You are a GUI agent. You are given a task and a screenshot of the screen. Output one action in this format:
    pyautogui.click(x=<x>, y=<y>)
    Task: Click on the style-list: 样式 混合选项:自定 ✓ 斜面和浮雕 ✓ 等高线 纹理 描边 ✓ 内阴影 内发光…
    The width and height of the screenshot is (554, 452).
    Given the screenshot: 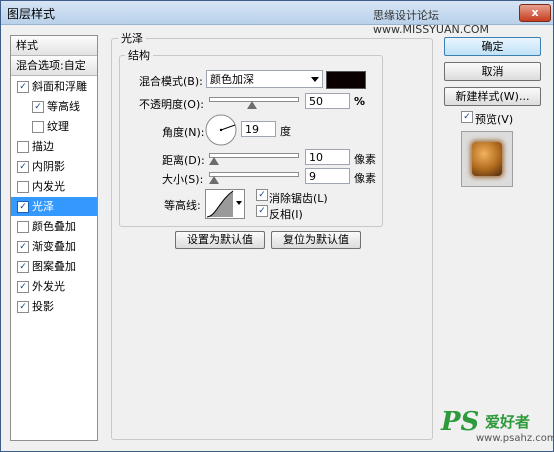 What is the action you would take?
    pyautogui.click(x=54, y=238)
    